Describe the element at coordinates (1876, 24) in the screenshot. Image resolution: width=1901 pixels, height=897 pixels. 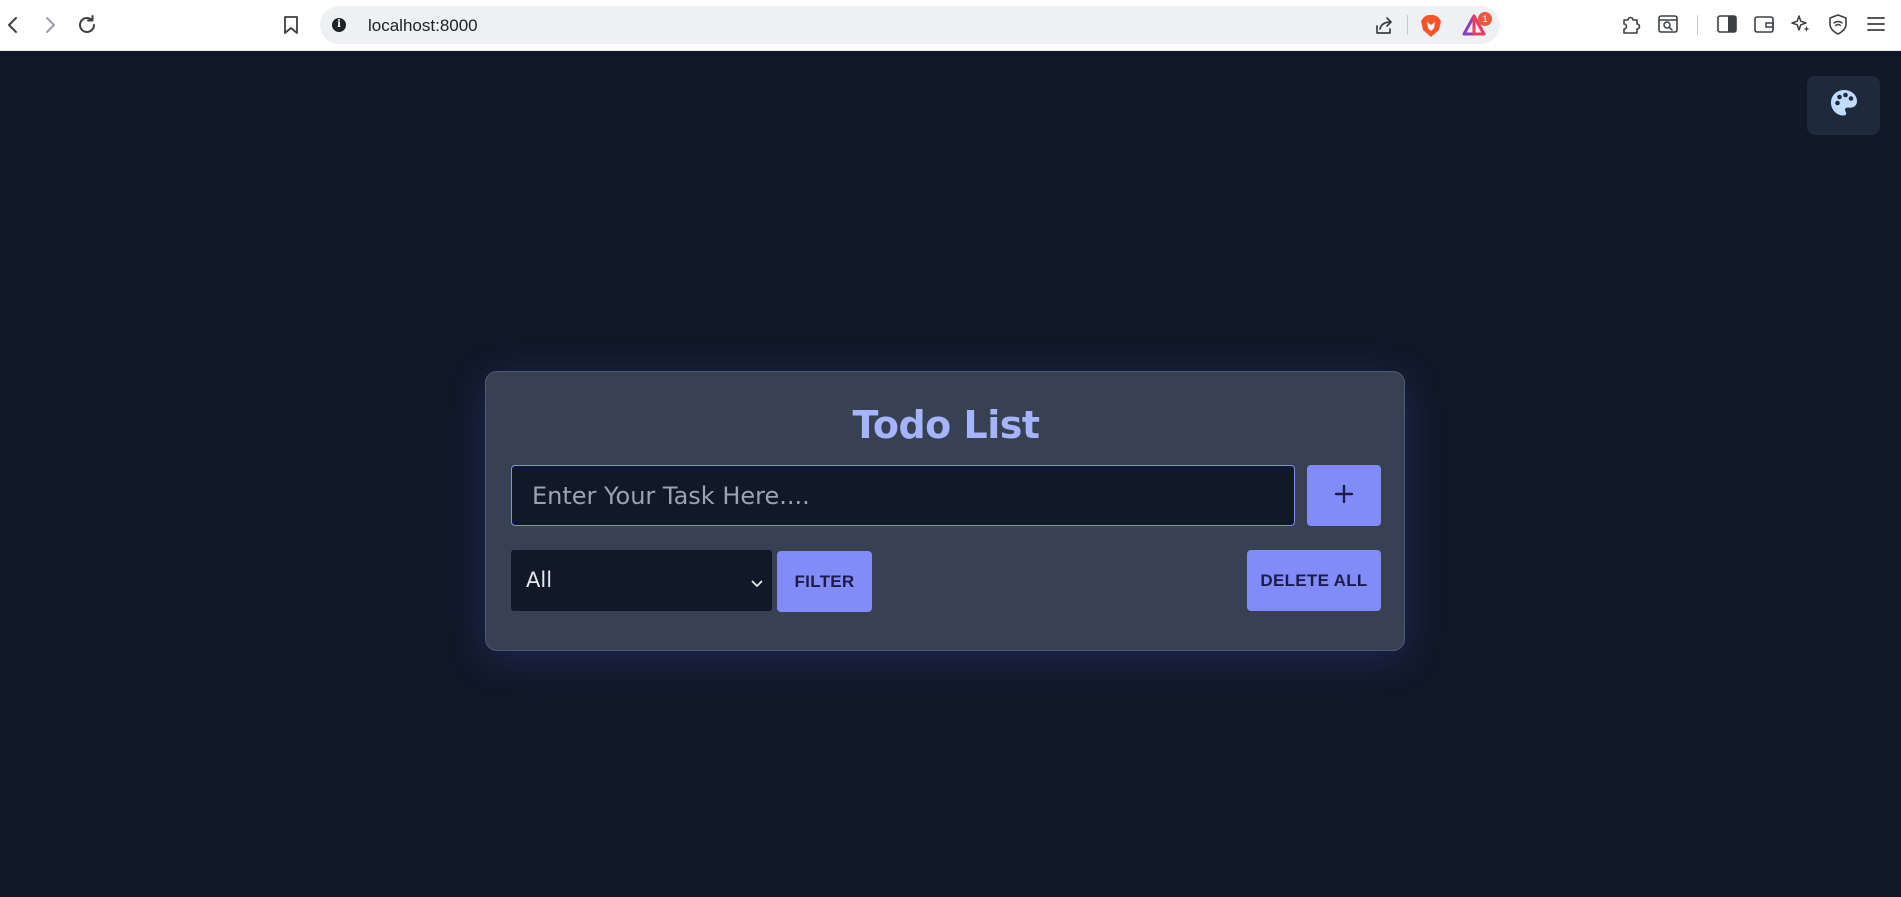
I see `menu-icon` at that location.